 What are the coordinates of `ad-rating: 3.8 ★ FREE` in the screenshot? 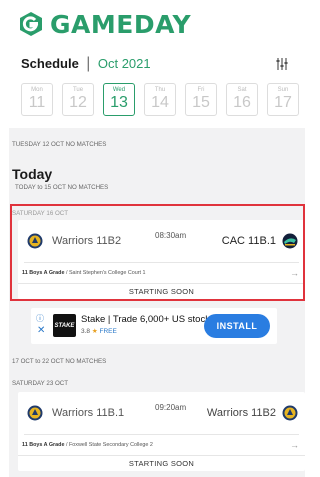 It's located at (99, 331).